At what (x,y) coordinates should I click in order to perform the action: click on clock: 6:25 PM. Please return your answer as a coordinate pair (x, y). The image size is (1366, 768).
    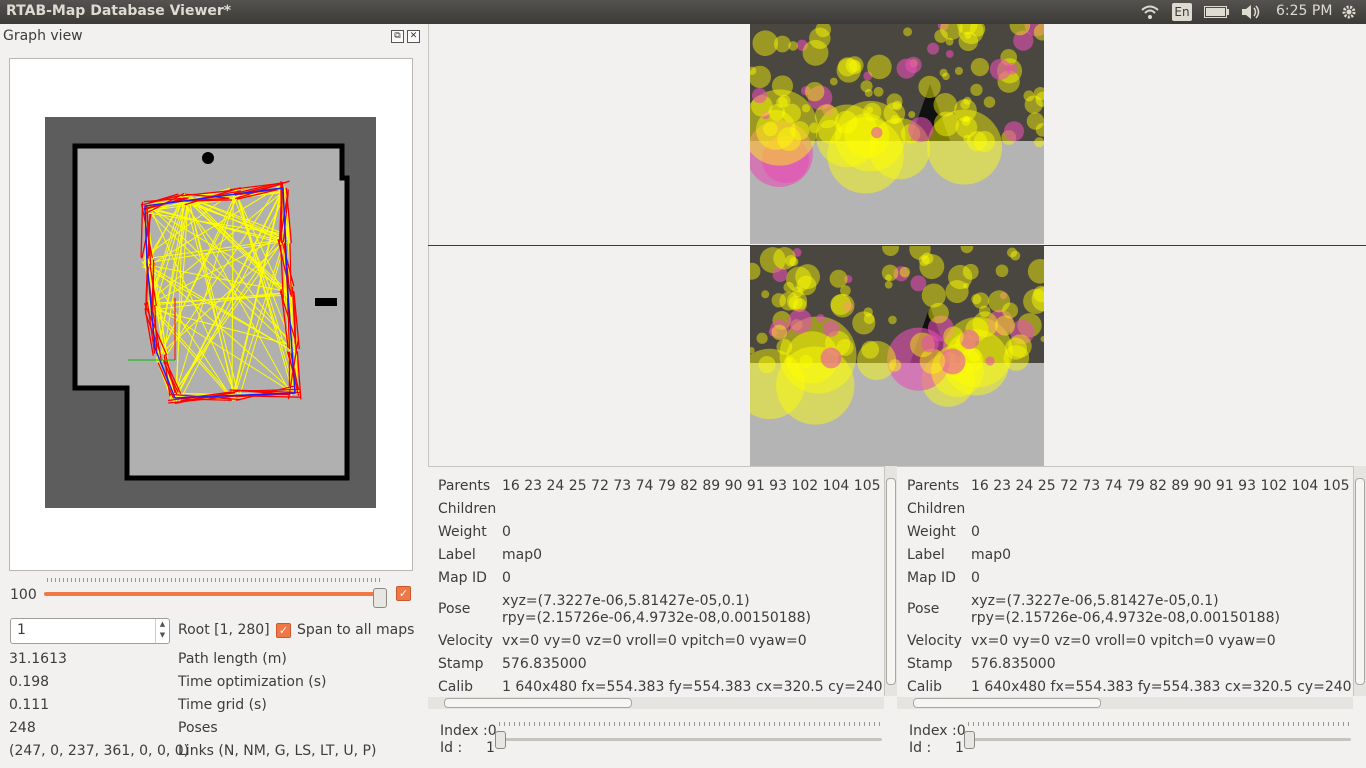
    Looking at the image, I should click on (1304, 11).